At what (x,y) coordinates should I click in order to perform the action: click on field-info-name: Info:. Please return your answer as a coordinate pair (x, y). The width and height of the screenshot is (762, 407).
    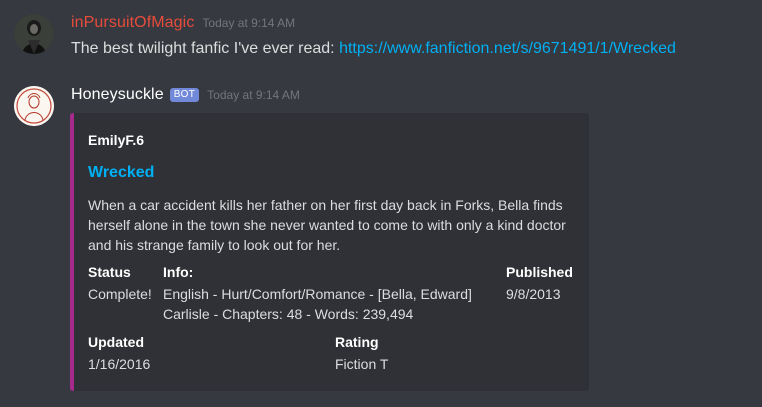
    Looking at the image, I should click on (178, 272).